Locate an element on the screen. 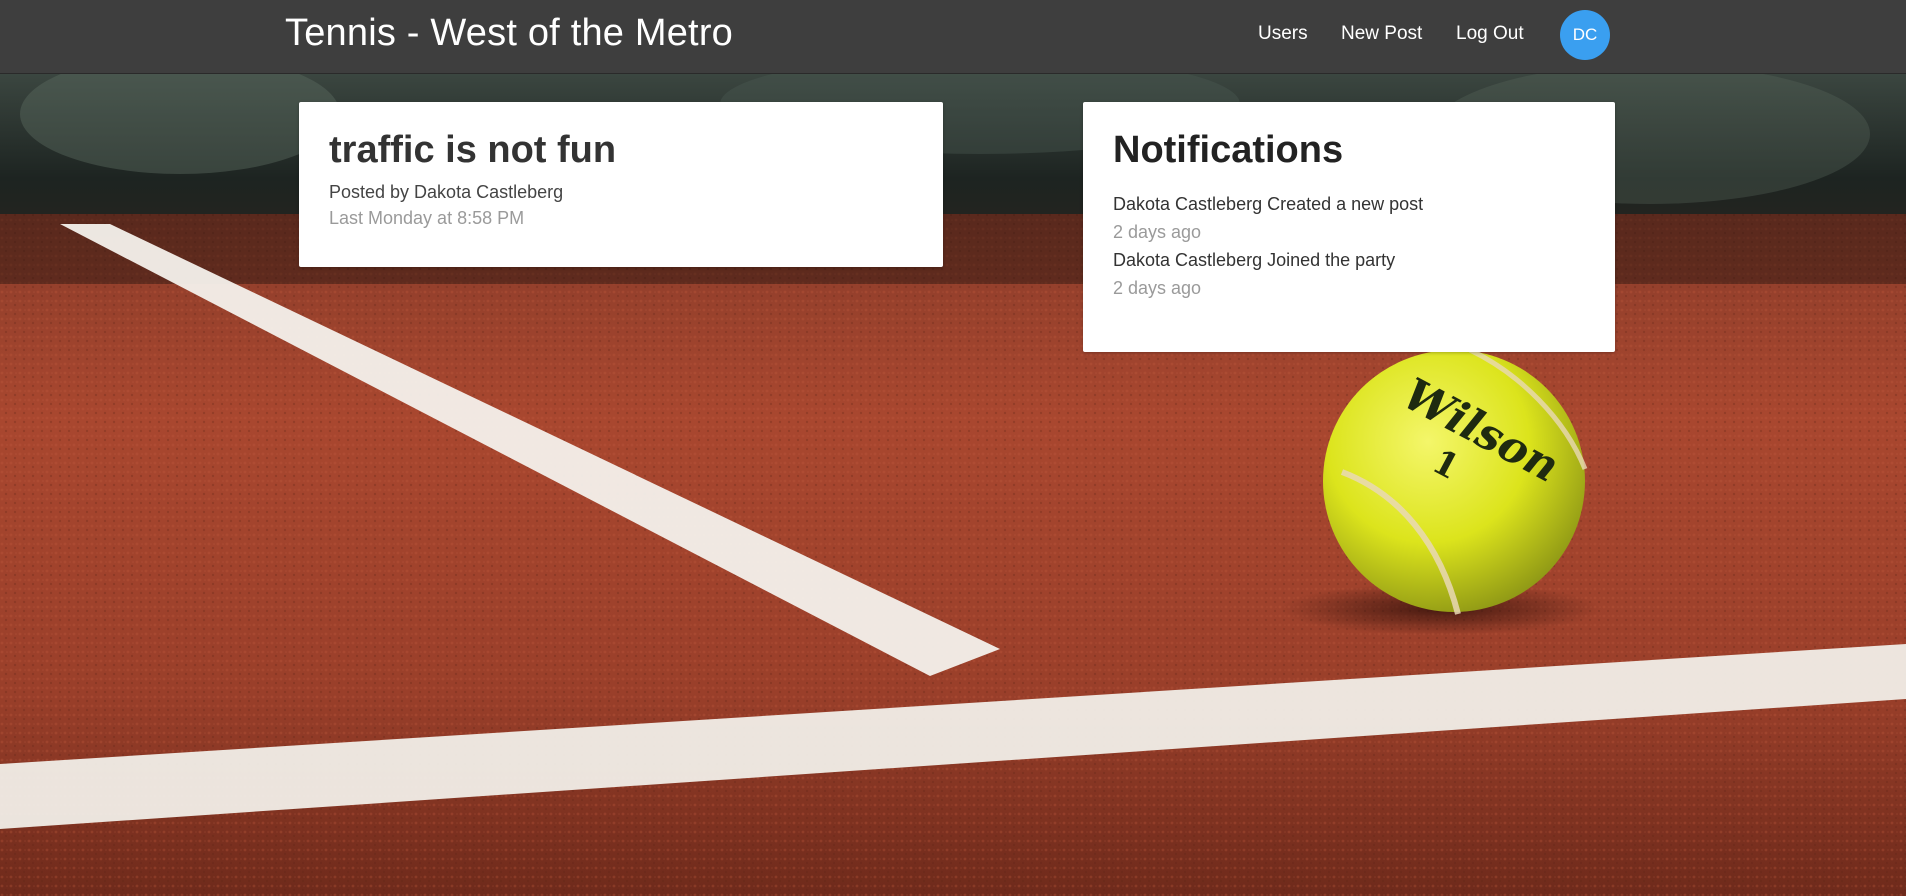 The height and width of the screenshot is (896, 1906). post-title: traffic is not fun is located at coordinates (621, 150).